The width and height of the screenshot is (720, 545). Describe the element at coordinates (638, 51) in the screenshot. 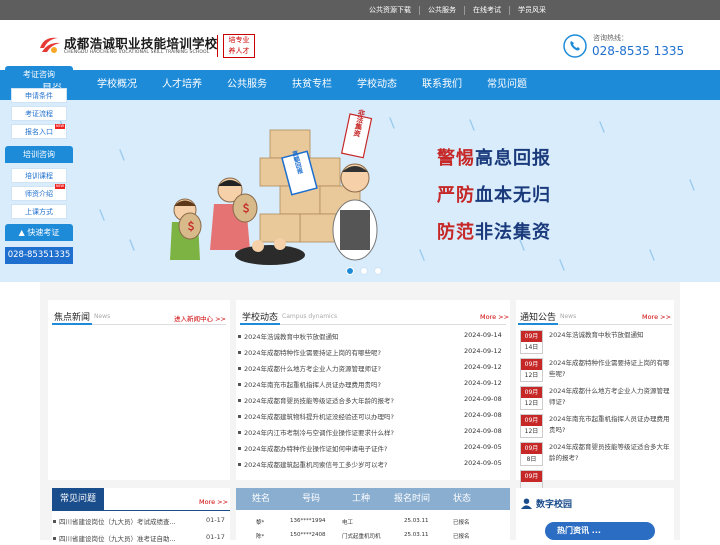

I see `hotline-number: 028-8535 1335` at that location.